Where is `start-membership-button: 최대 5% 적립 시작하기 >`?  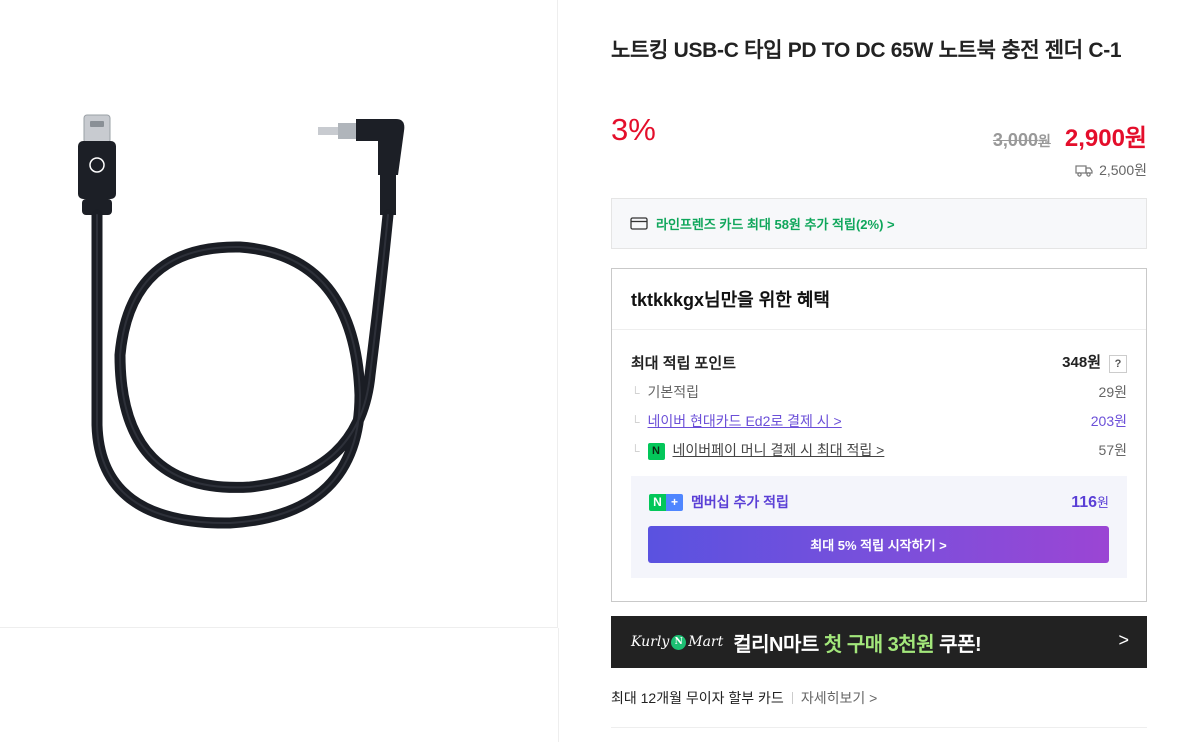 start-membership-button: 최대 5% 적립 시작하기 > is located at coordinates (878, 544).